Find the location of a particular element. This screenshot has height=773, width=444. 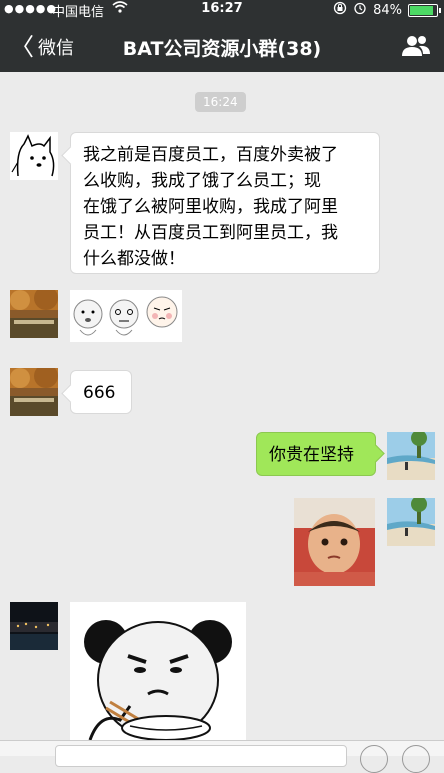

group-info-icon is located at coordinates (416, 48).